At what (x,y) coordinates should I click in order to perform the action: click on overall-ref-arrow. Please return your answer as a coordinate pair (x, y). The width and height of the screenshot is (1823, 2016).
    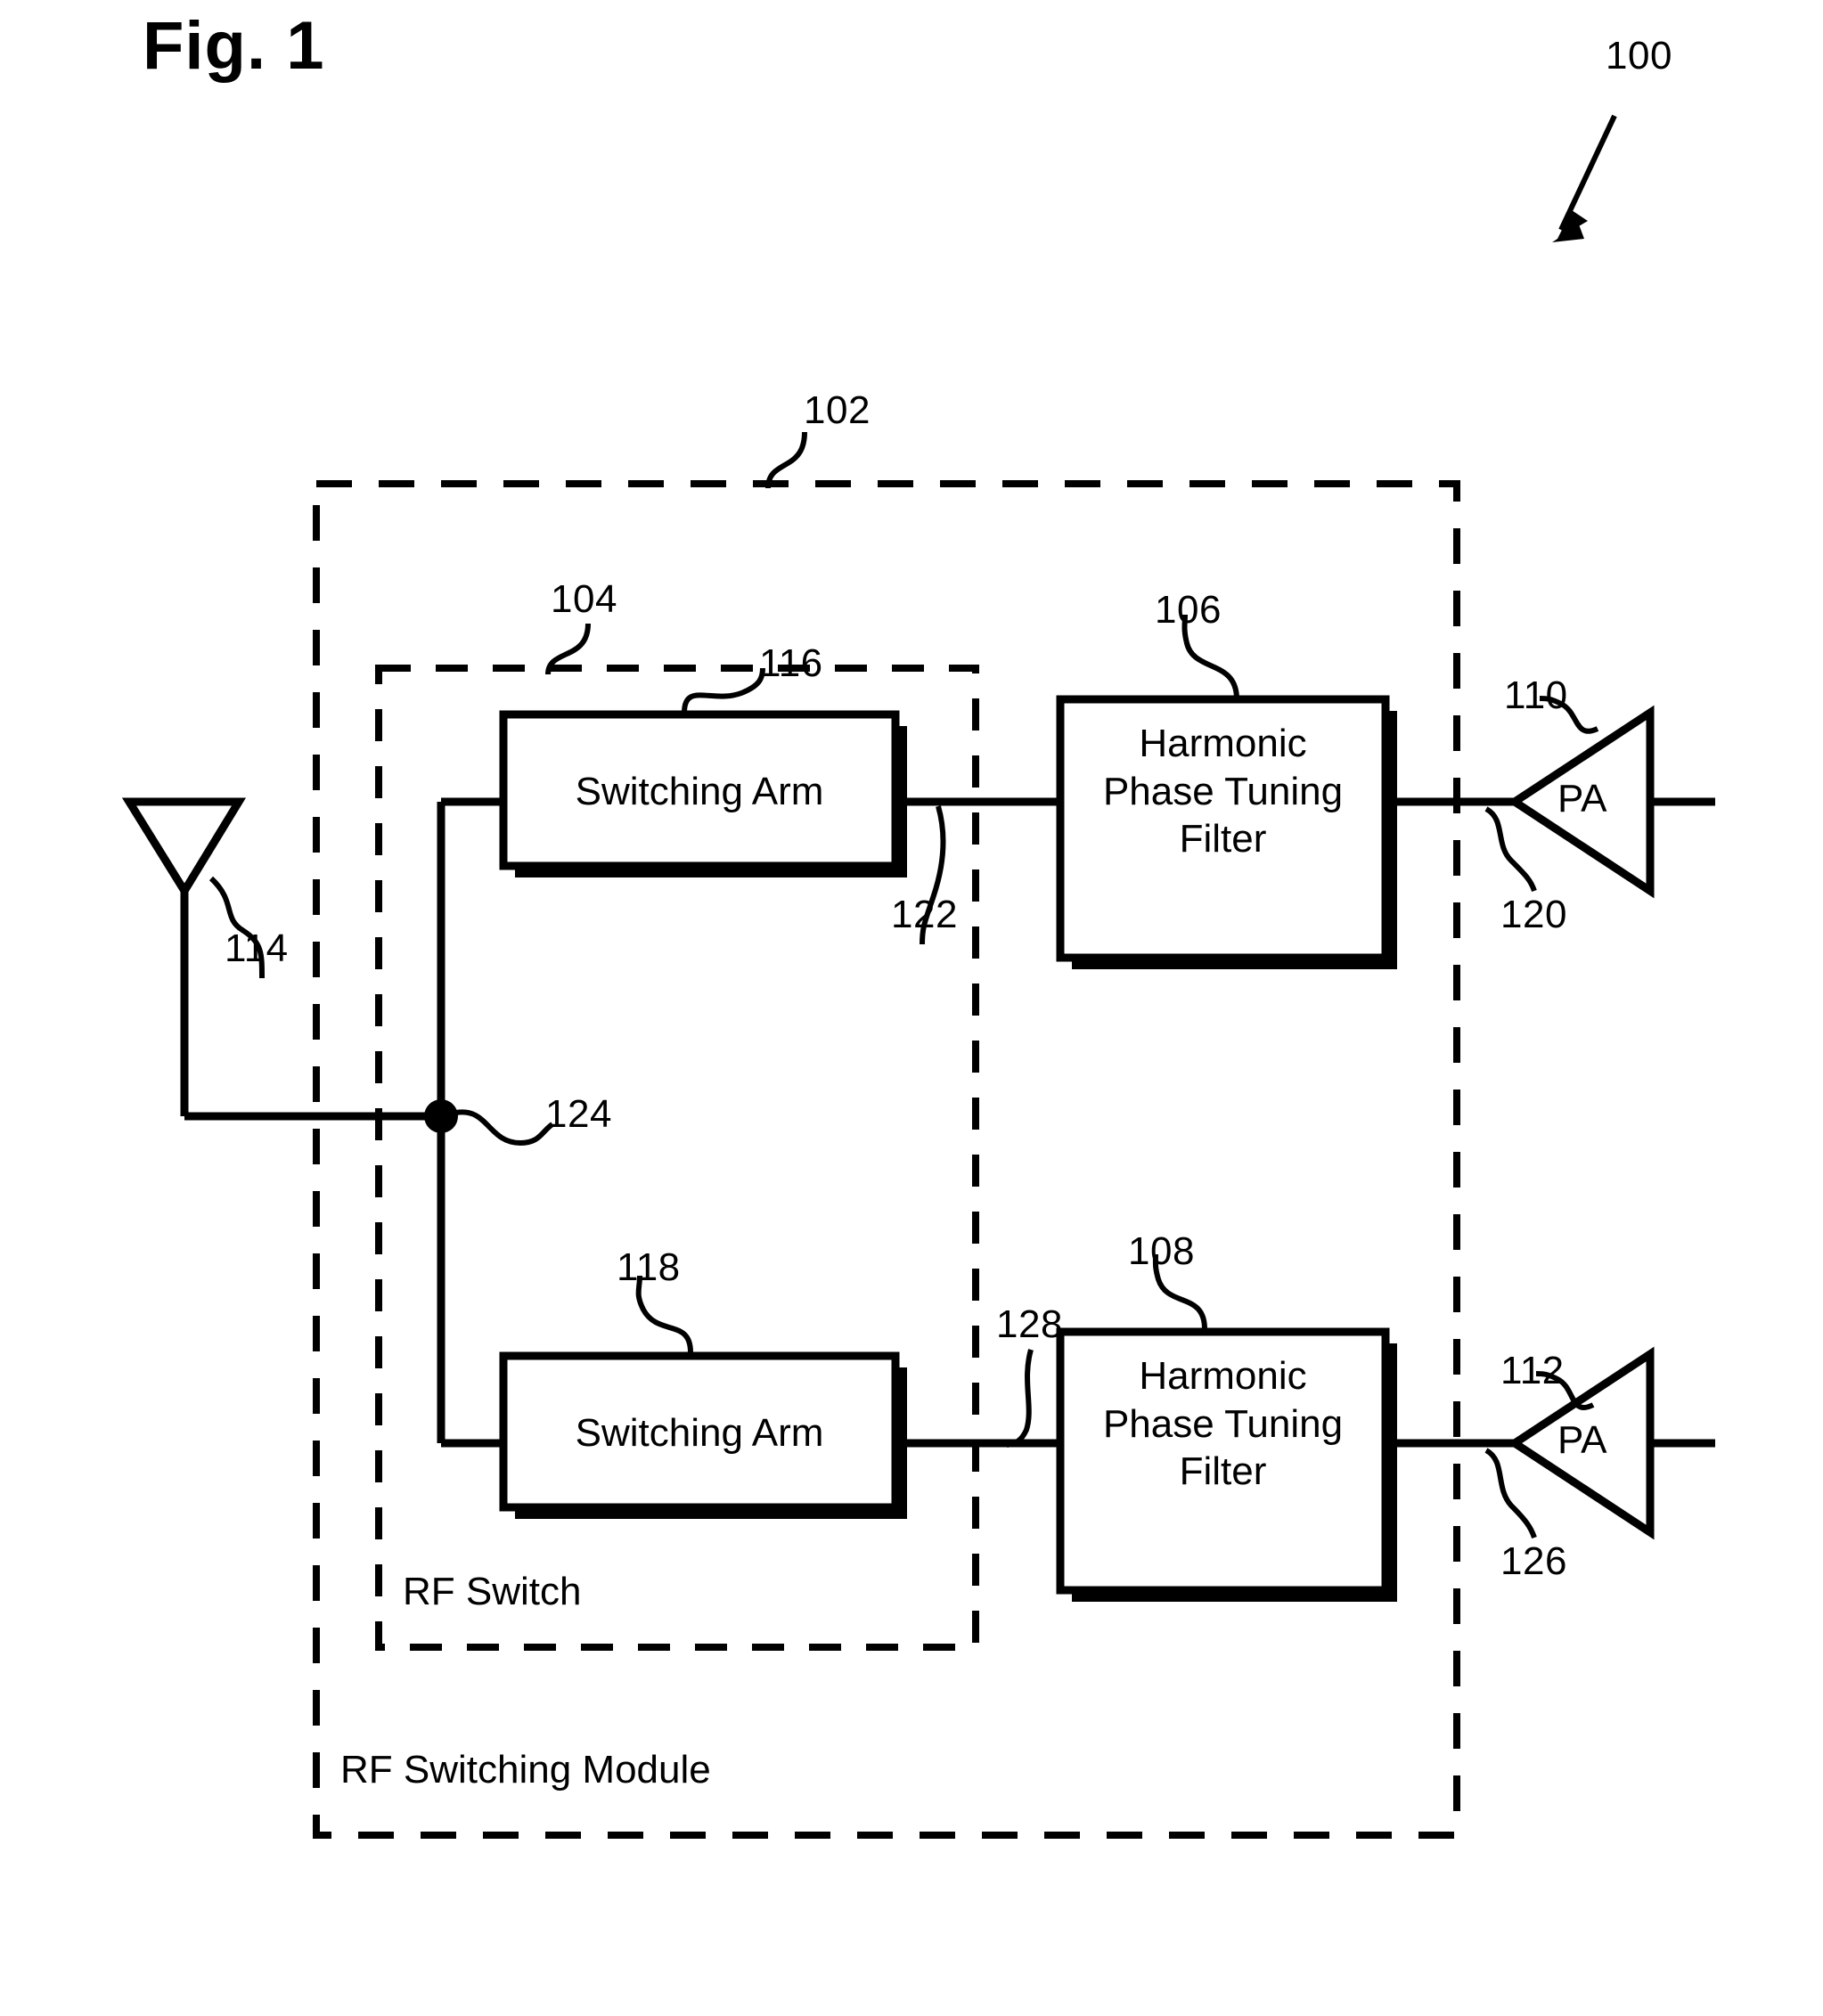
    Looking at the image, I should click on (1584, 178).